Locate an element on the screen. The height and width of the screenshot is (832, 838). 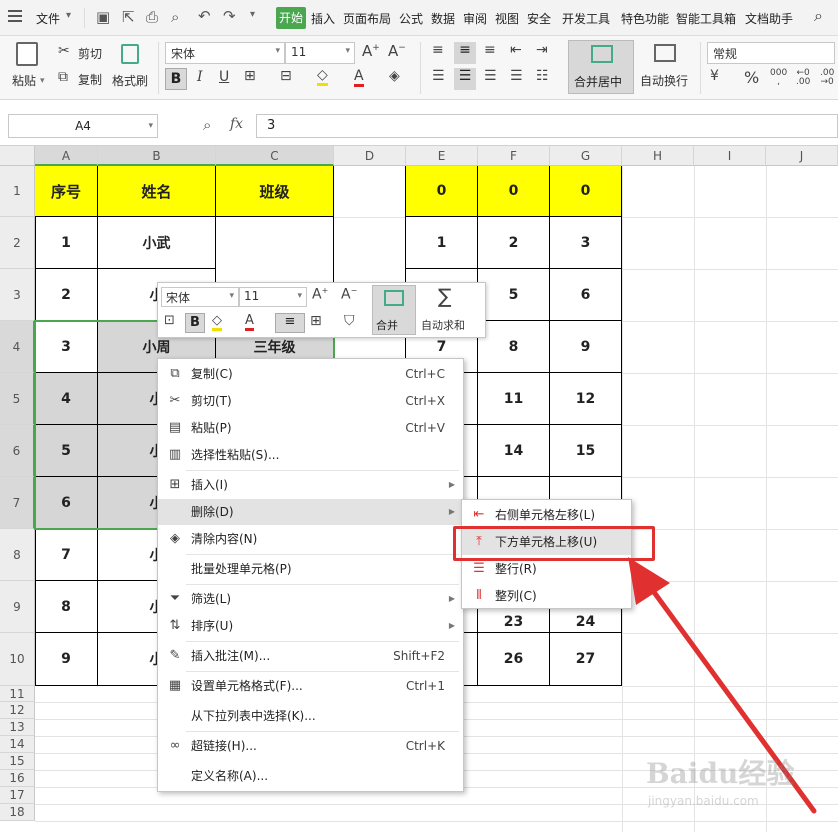
tab-data: 数据 is located at coordinates (443, 18).